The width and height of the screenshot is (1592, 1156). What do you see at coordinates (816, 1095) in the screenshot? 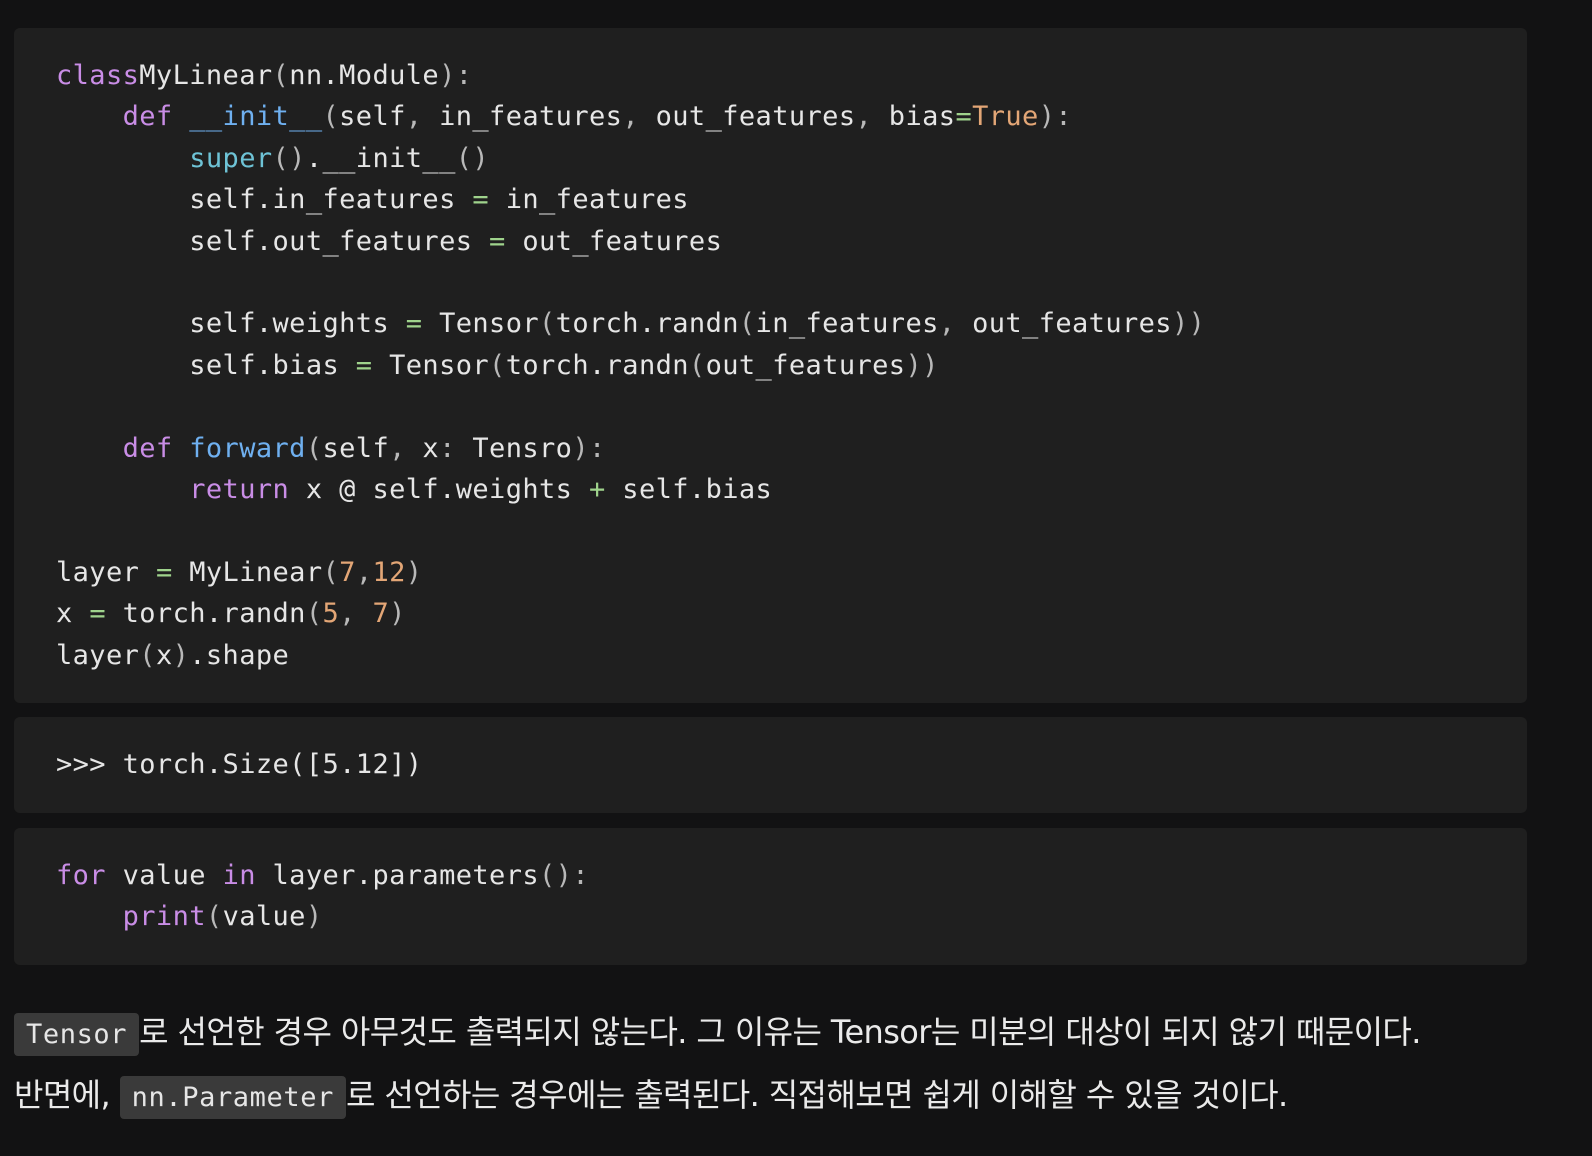
I see `paragraph-text: 로 선언하는 경우에는 출력된다. 직접해보면 쉽게 이해할 수 있을 것이다.` at bounding box center [816, 1095].